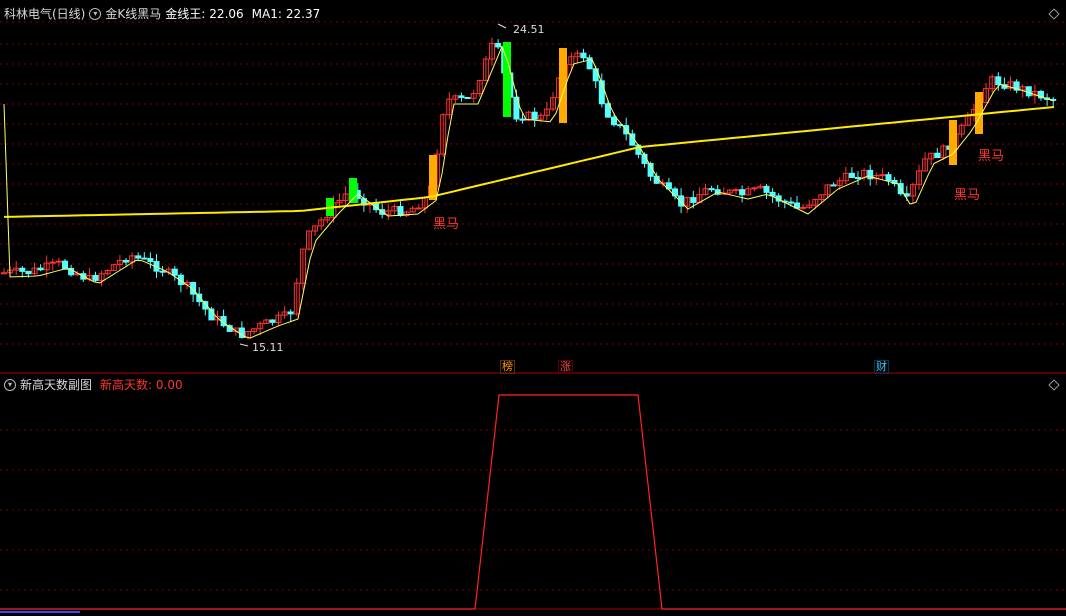 The width and height of the screenshot is (1066, 616). I want to click on metric-gold-line-value: 22.06, so click(226, 13).